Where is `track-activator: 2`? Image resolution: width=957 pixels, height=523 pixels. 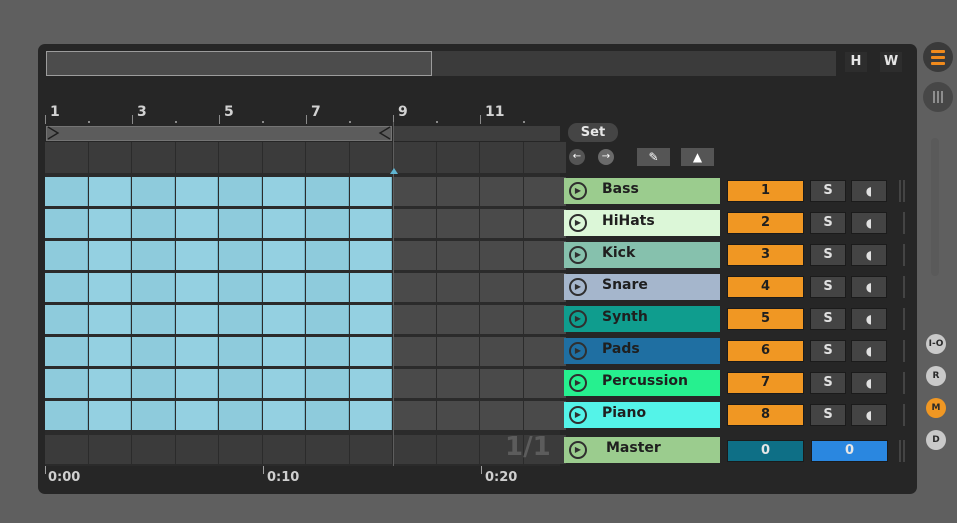
track-activator: 2 is located at coordinates (765, 223).